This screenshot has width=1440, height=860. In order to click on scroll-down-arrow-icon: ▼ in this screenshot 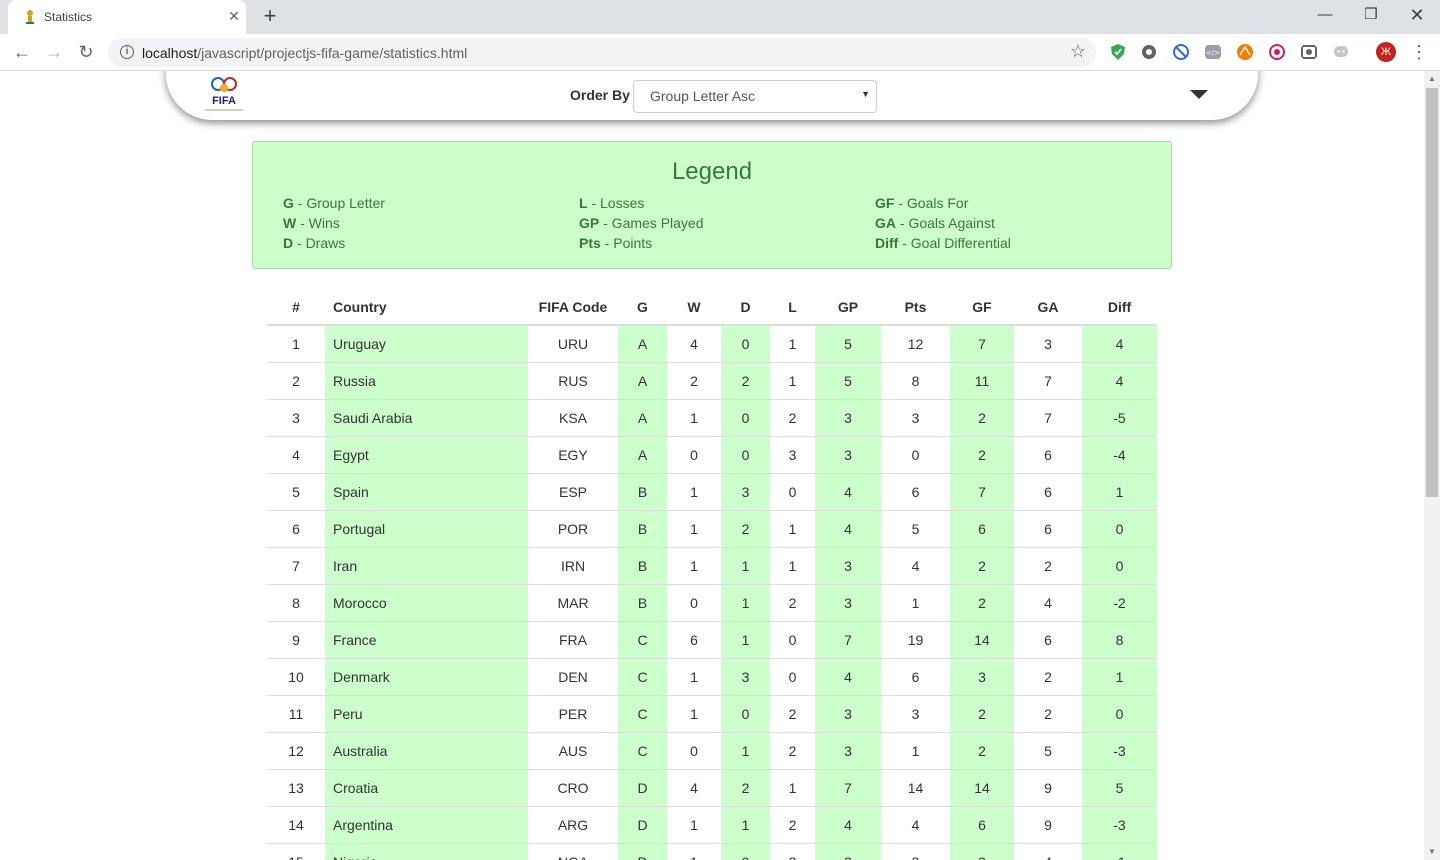, I will do `click(1432, 852)`.